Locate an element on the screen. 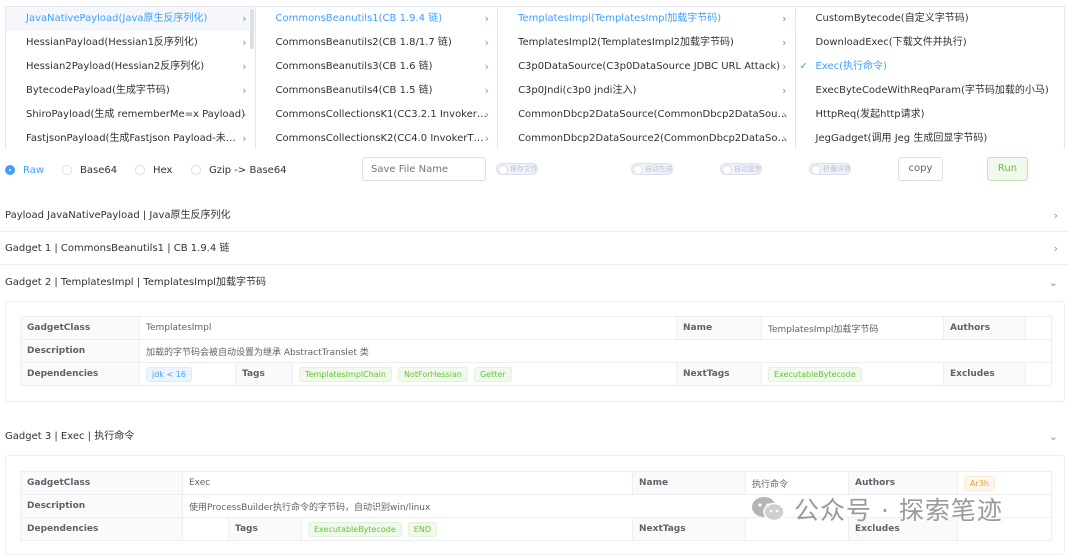 The height and width of the screenshot is (555, 1080). item-label: ExecByteCodeWithReqParam(字节码加载的小马) is located at coordinates (932, 90).